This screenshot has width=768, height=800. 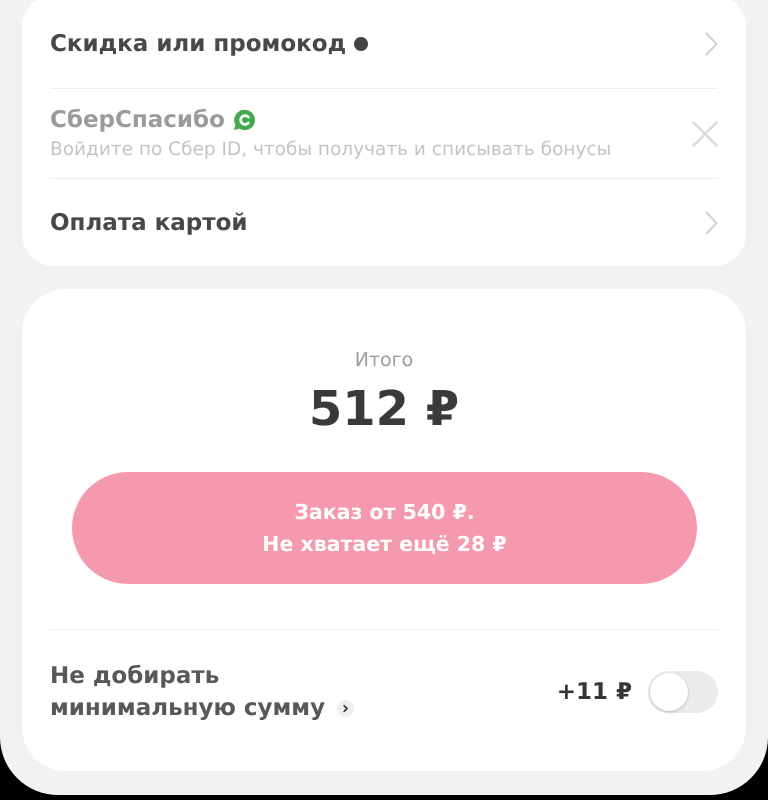 I want to click on option-title: Скидка или промокод, so click(x=198, y=44).